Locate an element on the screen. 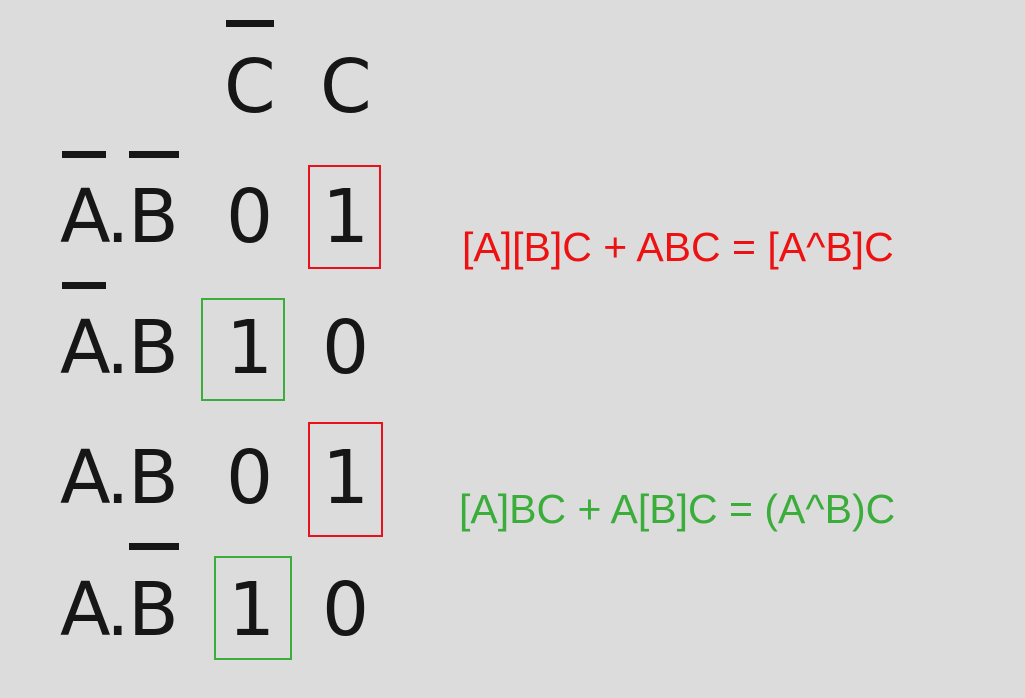  row4-var-b: B is located at coordinates (153, 610).